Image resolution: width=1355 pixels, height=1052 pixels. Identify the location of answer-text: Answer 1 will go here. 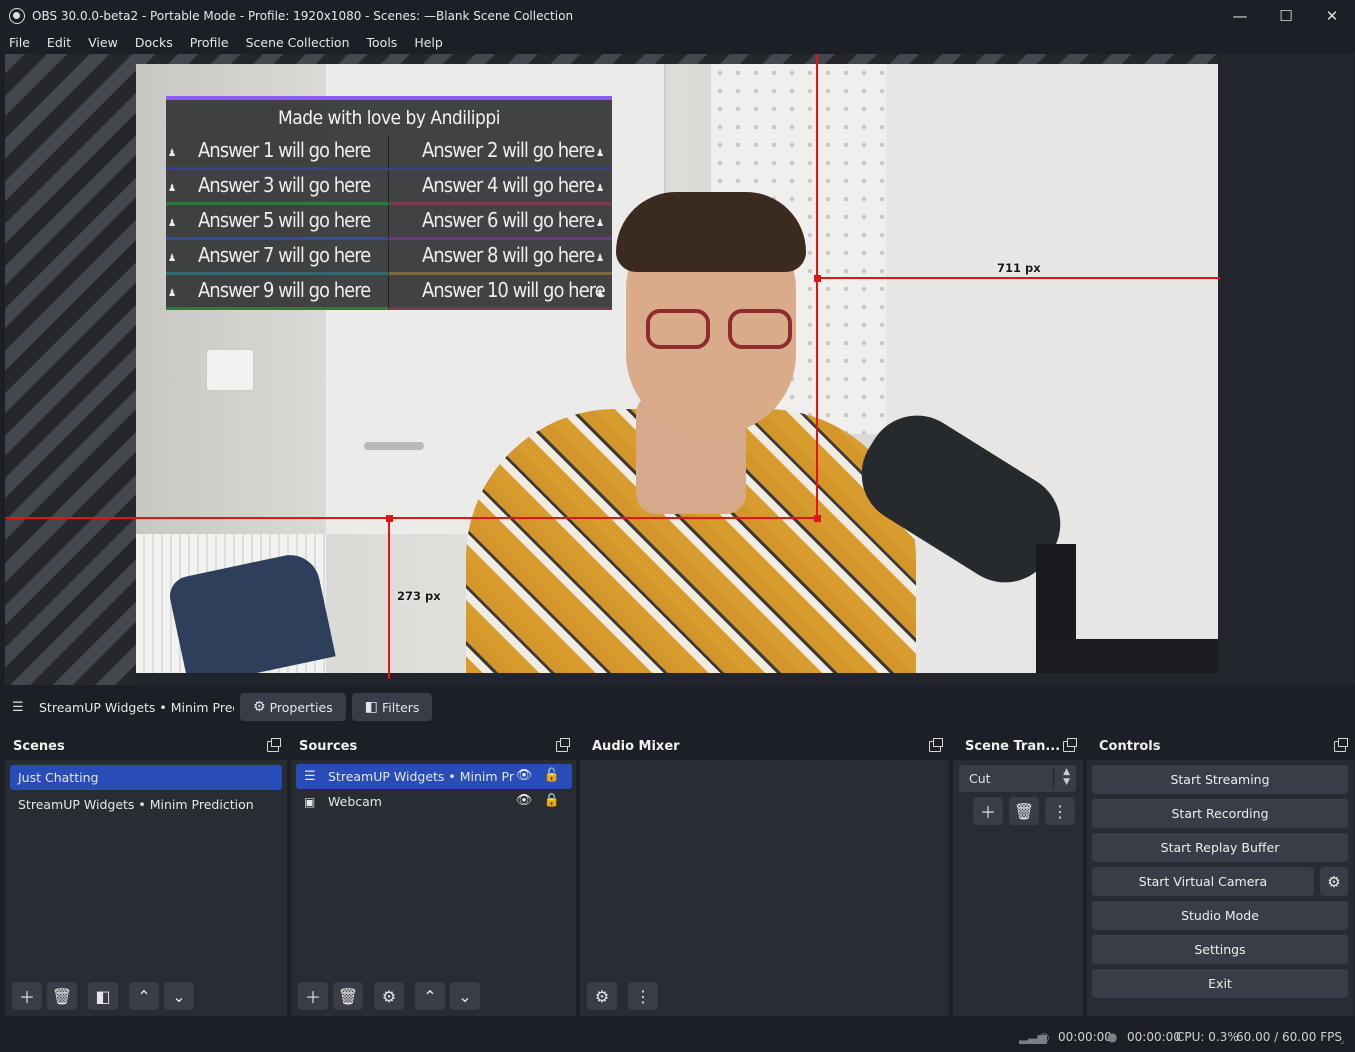
(284, 150).